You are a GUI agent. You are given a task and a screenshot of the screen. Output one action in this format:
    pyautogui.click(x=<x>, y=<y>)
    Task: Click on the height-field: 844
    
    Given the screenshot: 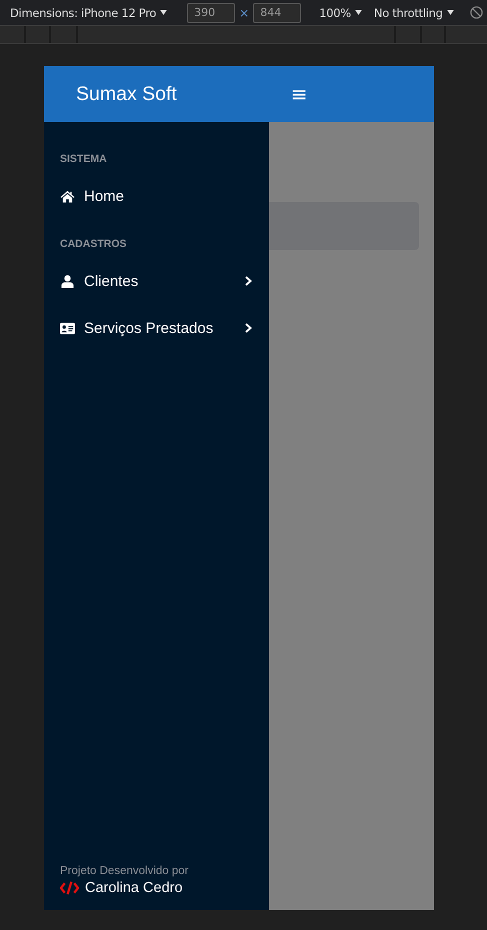 What is the action you would take?
    pyautogui.click(x=277, y=12)
    